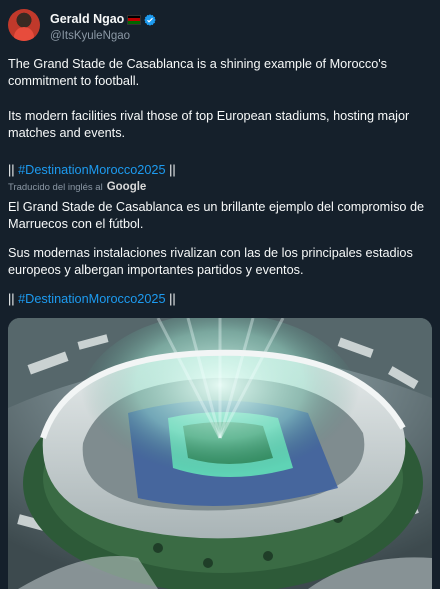  What do you see at coordinates (55, 187) in the screenshot?
I see `translation-label: Traducido del inglés al` at bounding box center [55, 187].